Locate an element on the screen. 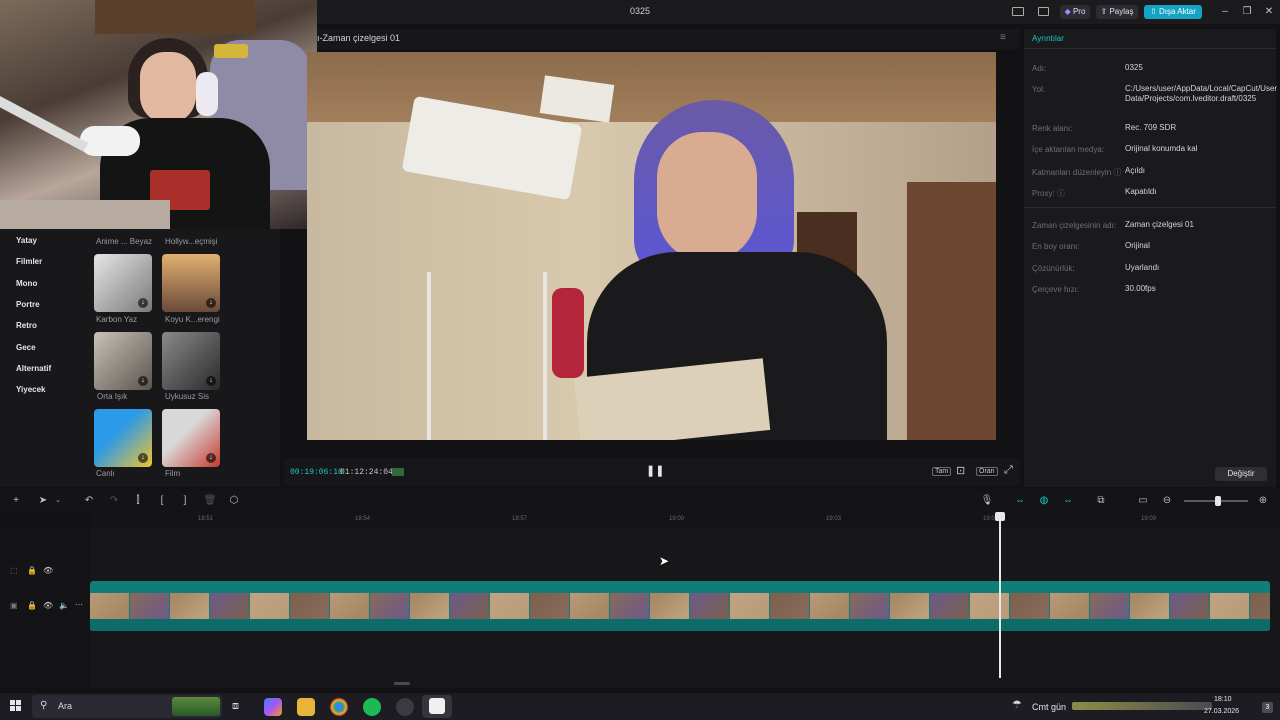 Image resolution: width=1280 pixels, height=720 pixels. ratio-button: Oran is located at coordinates (987, 471).